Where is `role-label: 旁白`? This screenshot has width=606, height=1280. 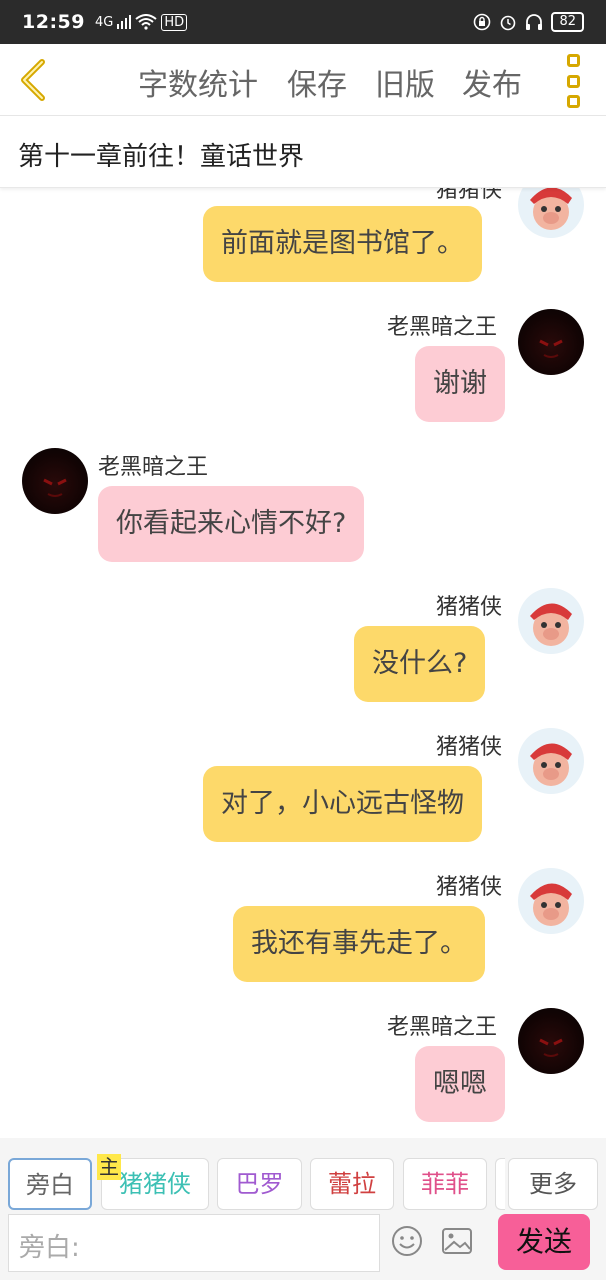 role-label: 旁白 is located at coordinates (50, 1185).